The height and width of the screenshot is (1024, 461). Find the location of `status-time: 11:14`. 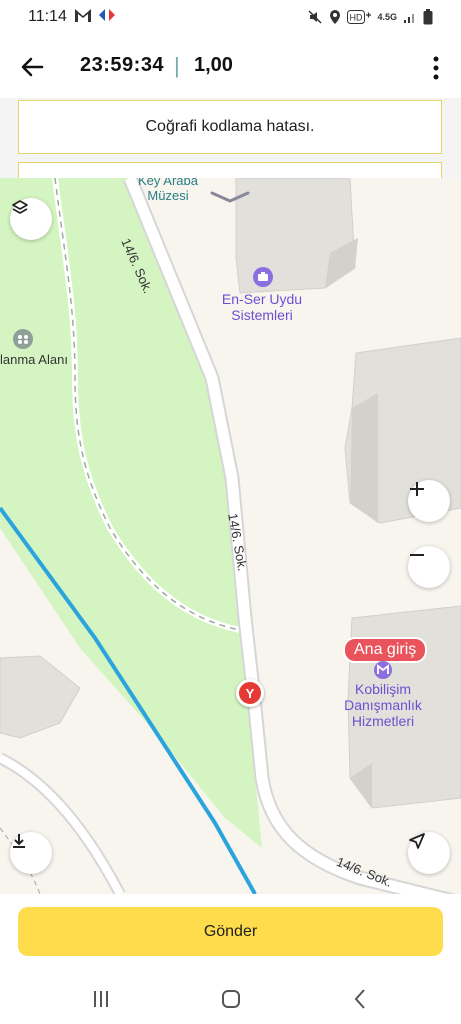

status-time: 11:14 is located at coordinates (47, 16).